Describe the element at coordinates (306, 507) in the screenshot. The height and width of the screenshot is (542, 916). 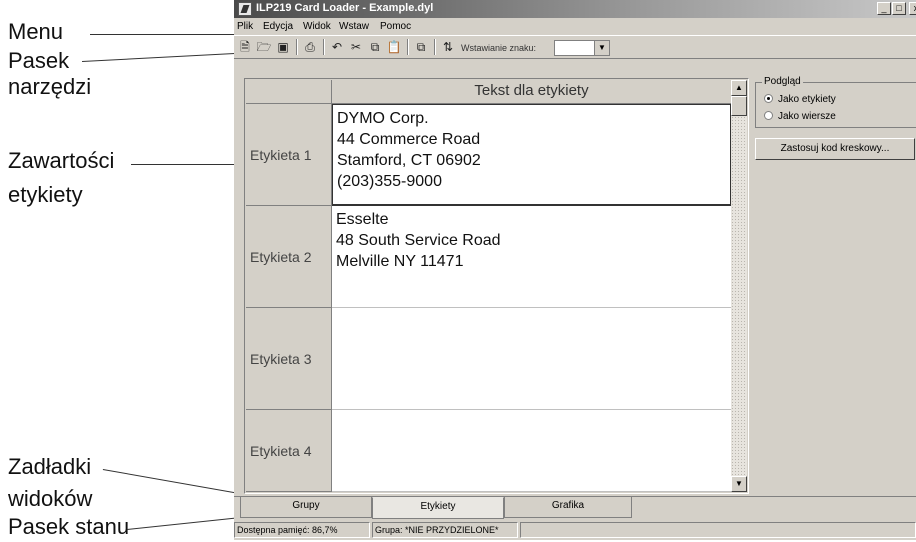
I see `tab-grupy: Grupy` at that location.